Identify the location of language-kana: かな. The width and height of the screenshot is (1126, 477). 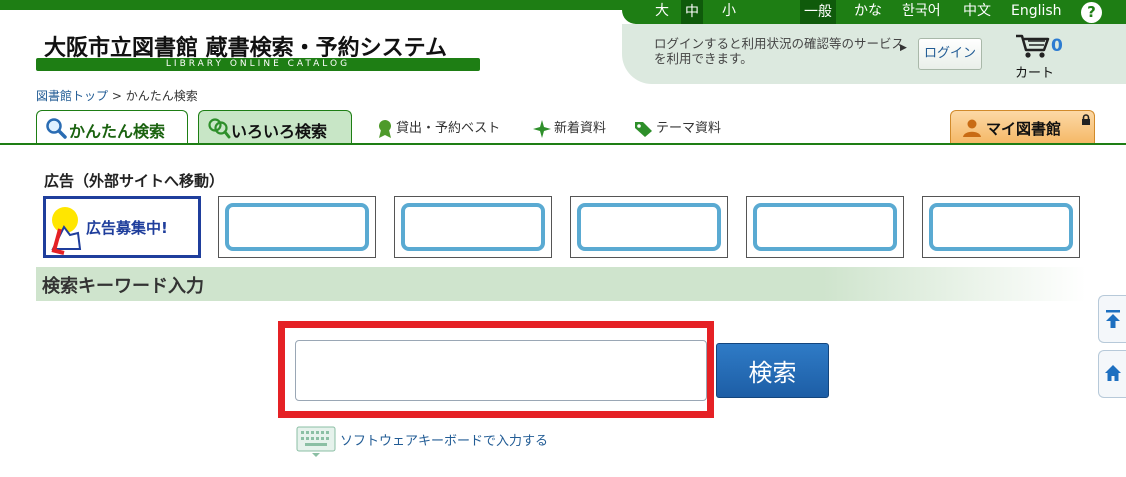
(868, 11).